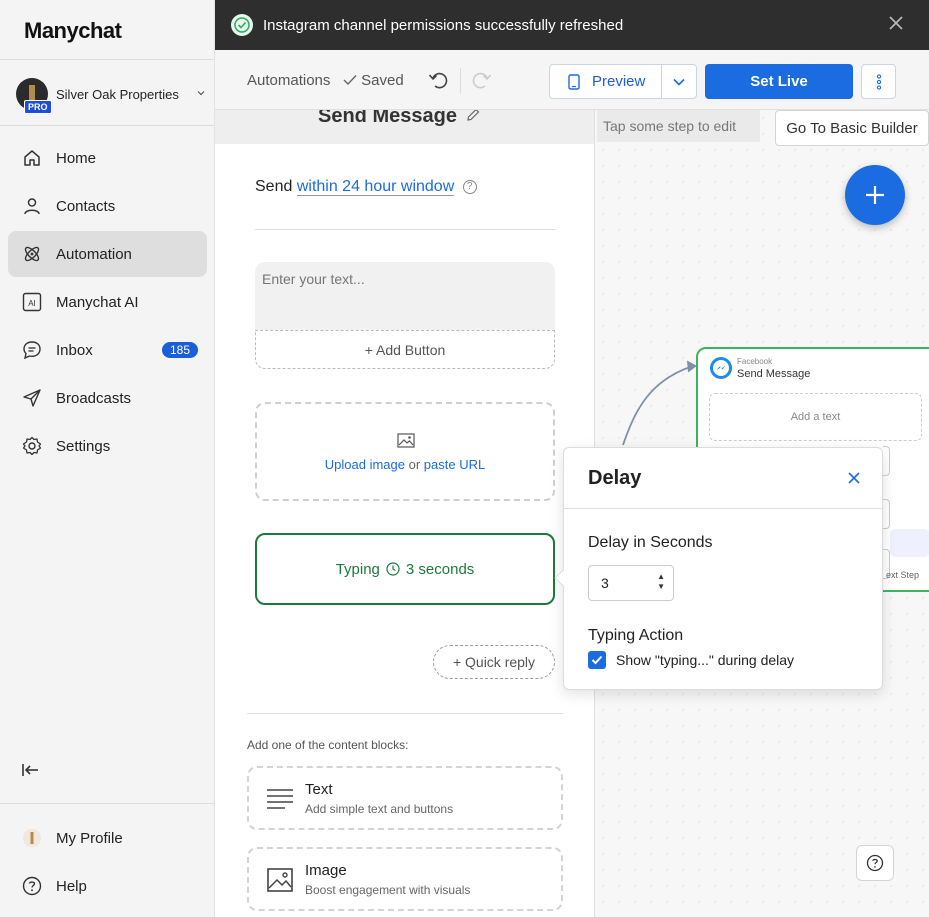 The height and width of the screenshot is (917, 929). Describe the element at coordinates (32, 350) in the screenshot. I see `chat-bubble-icon` at that location.